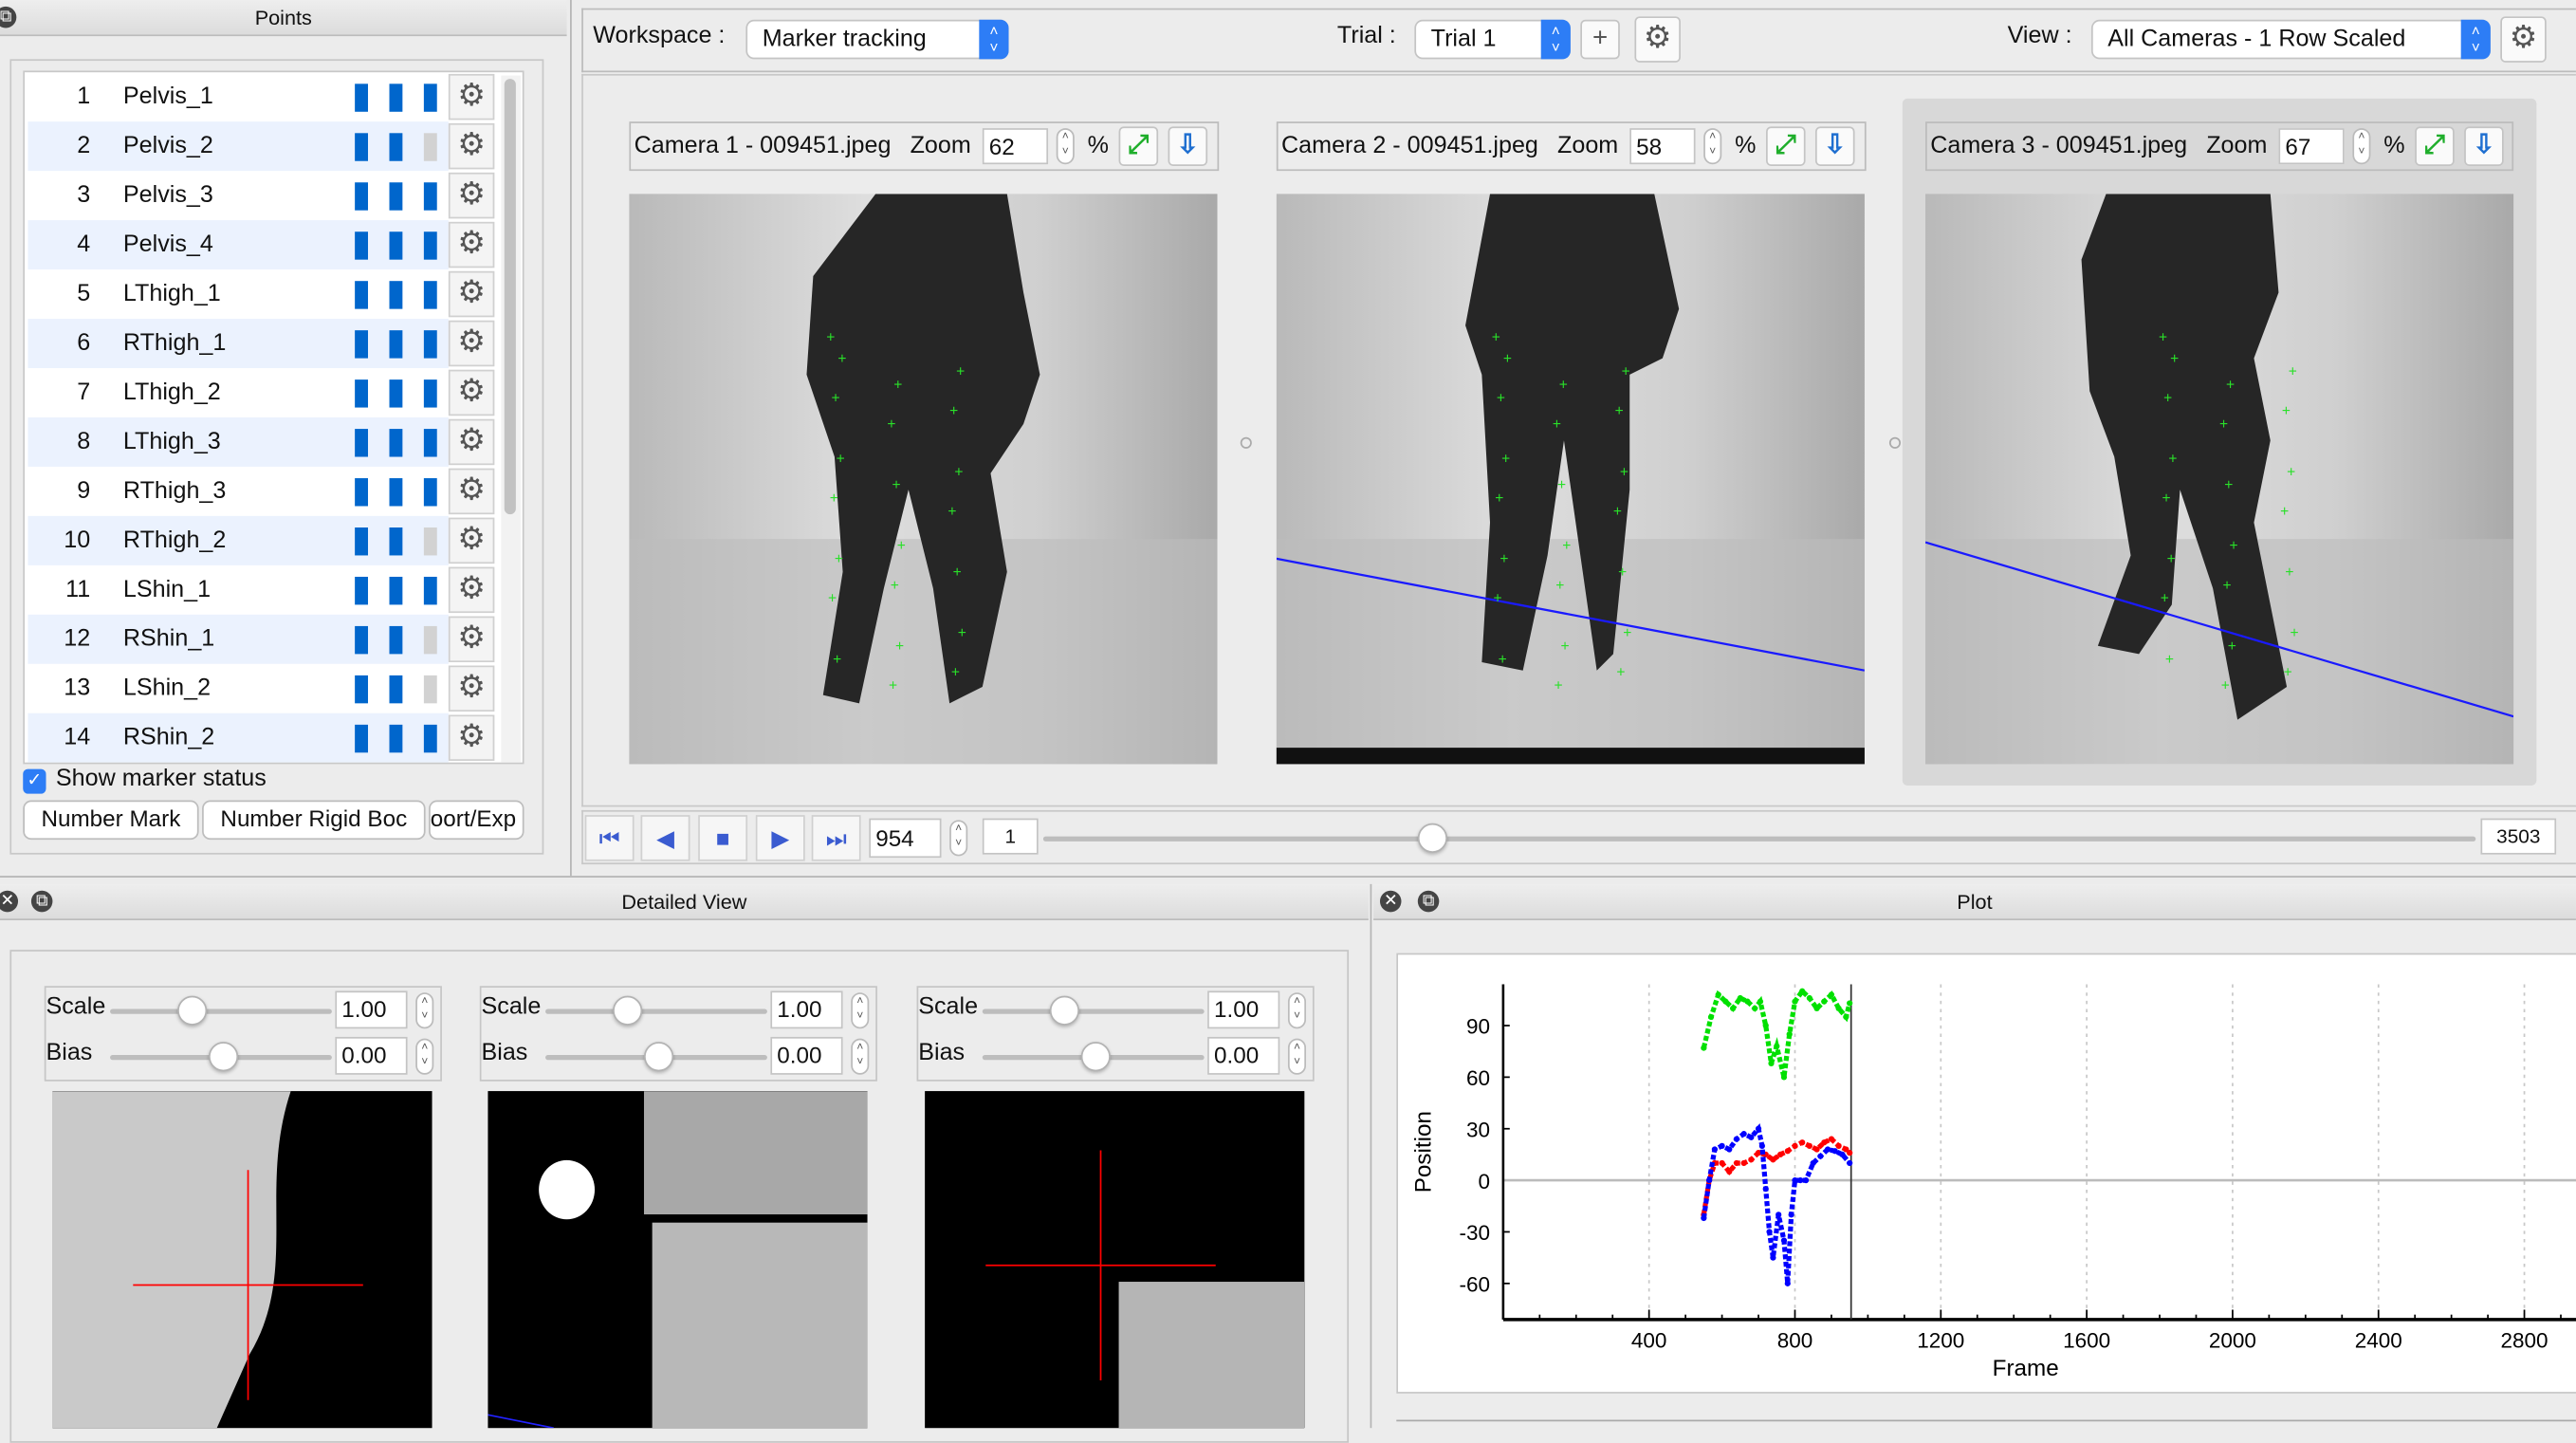 Image resolution: width=2576 pixels, height=1443 pixels. Describe the element at coordinates (238, 294) in the screenshot. I see `list-item: 5 LThigh_1` at that location.